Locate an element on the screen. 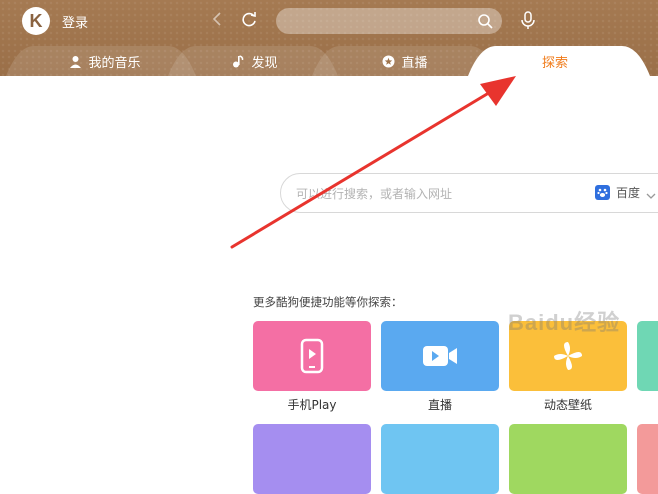  back-icon is located at coordinates (218, 19).